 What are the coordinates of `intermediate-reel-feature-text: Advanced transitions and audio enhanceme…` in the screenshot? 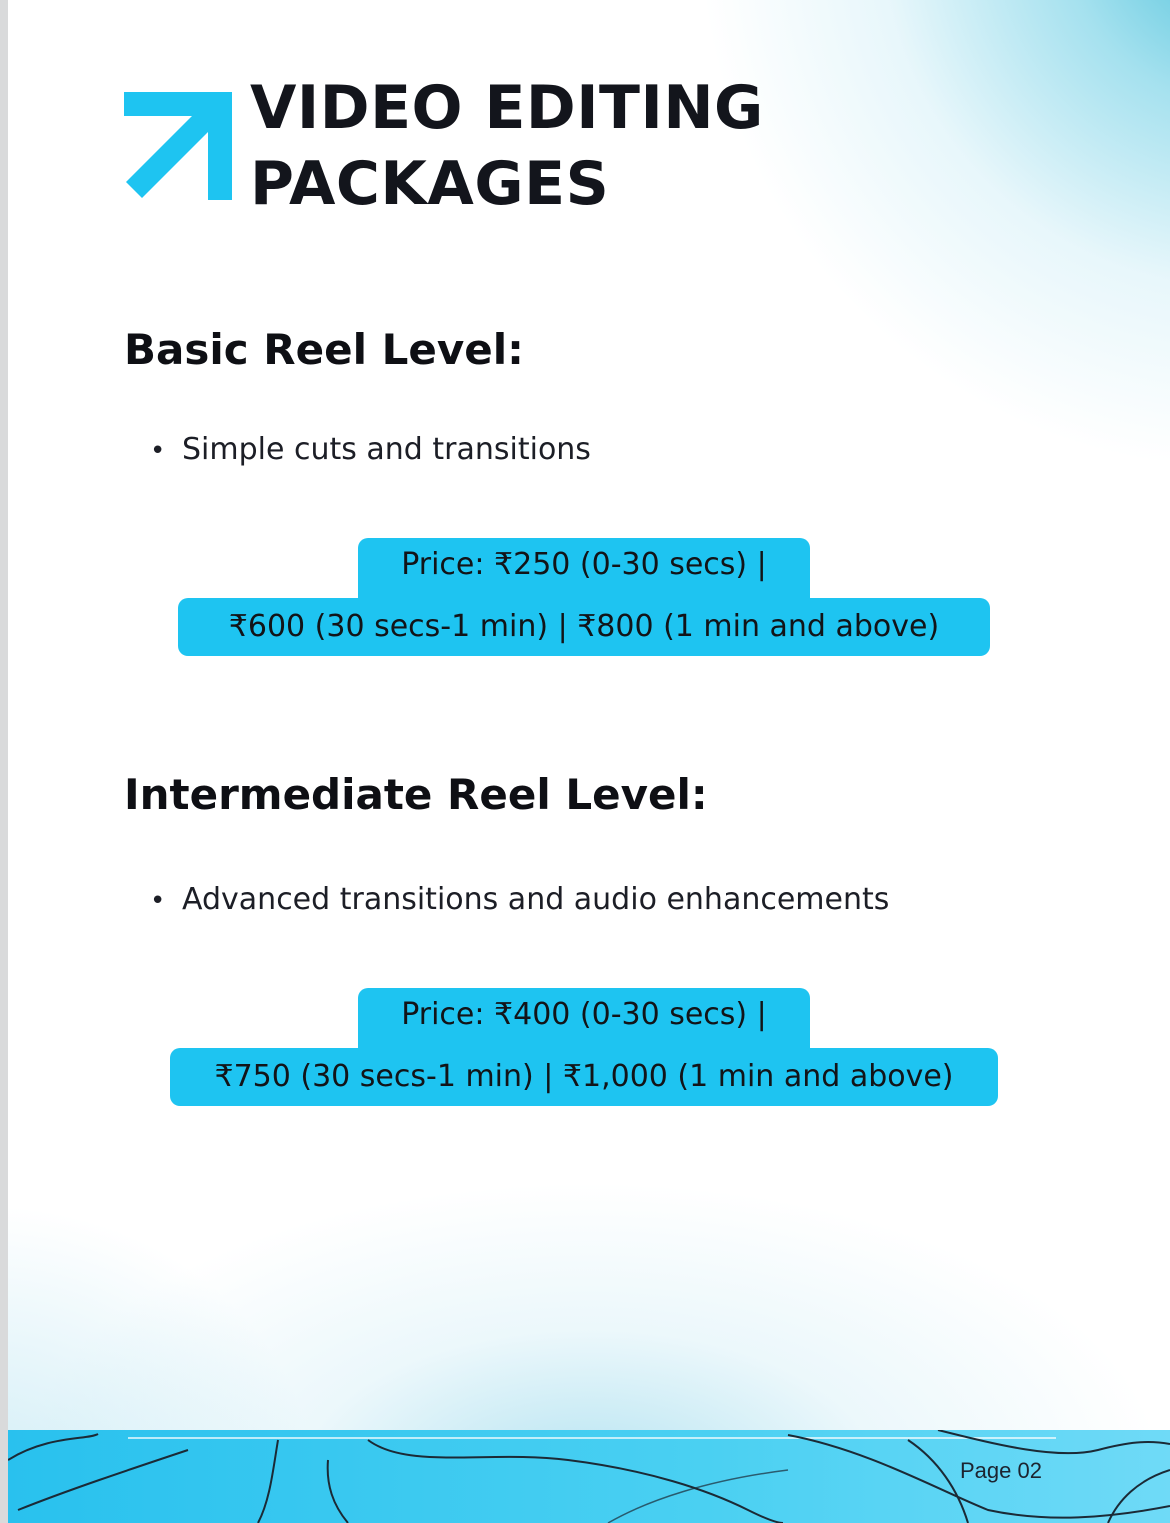 It's located at (536, 899).